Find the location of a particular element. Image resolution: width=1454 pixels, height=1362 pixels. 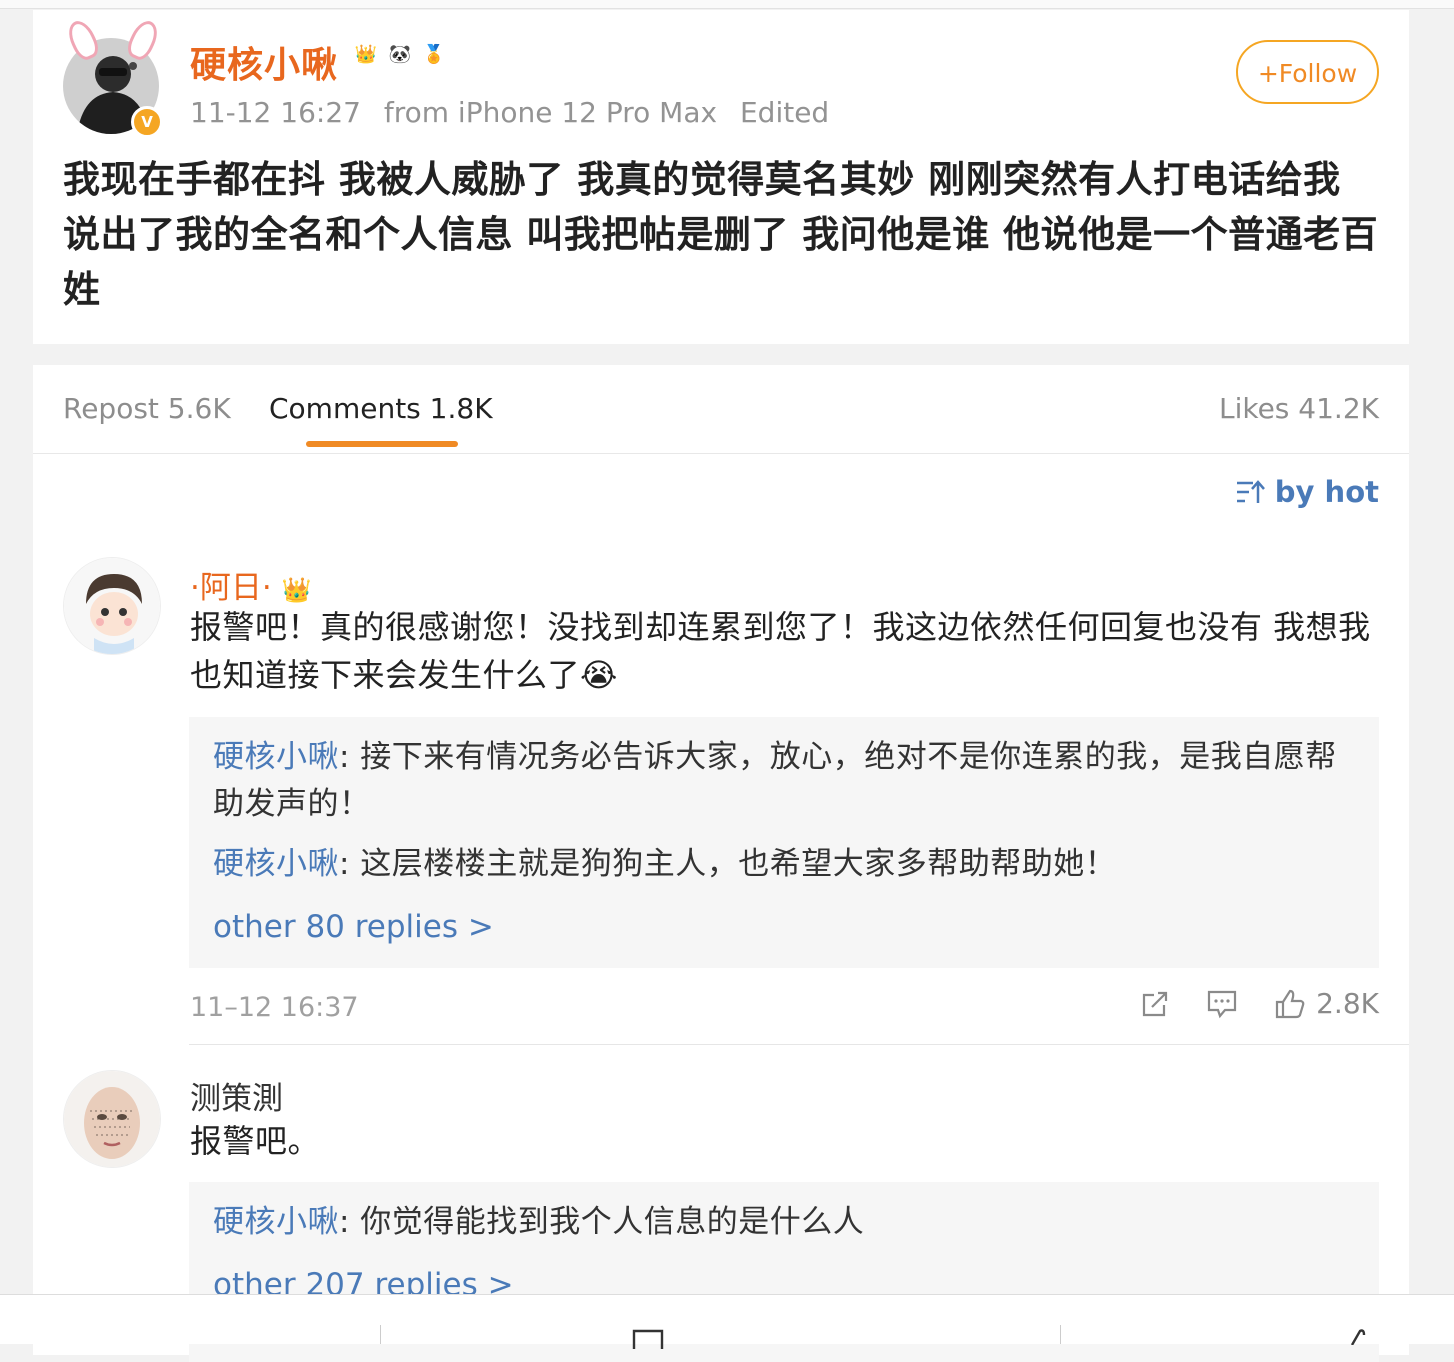

sort-button: by hot is located at coordinates (1307, 492).